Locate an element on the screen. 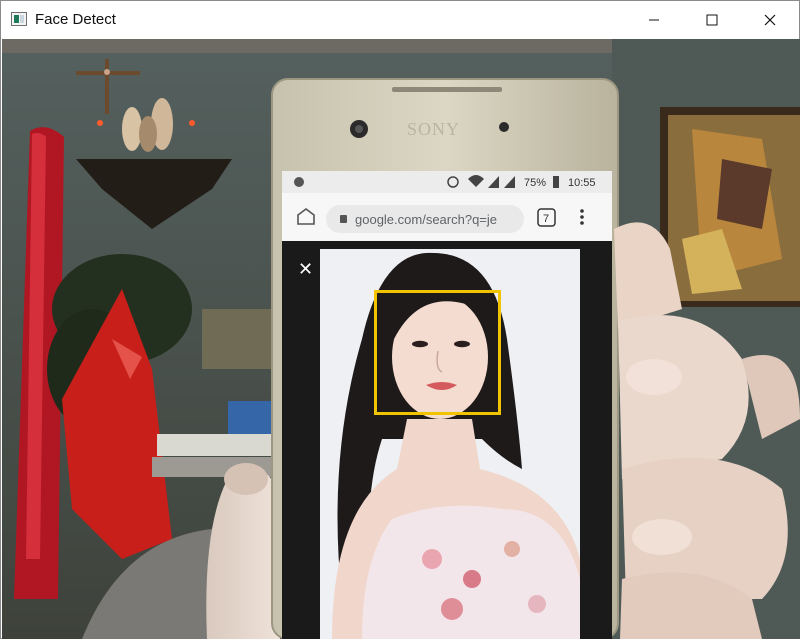 This screenshot has width=800, height=639. app-window-icon is located at coordinates (19, 19).